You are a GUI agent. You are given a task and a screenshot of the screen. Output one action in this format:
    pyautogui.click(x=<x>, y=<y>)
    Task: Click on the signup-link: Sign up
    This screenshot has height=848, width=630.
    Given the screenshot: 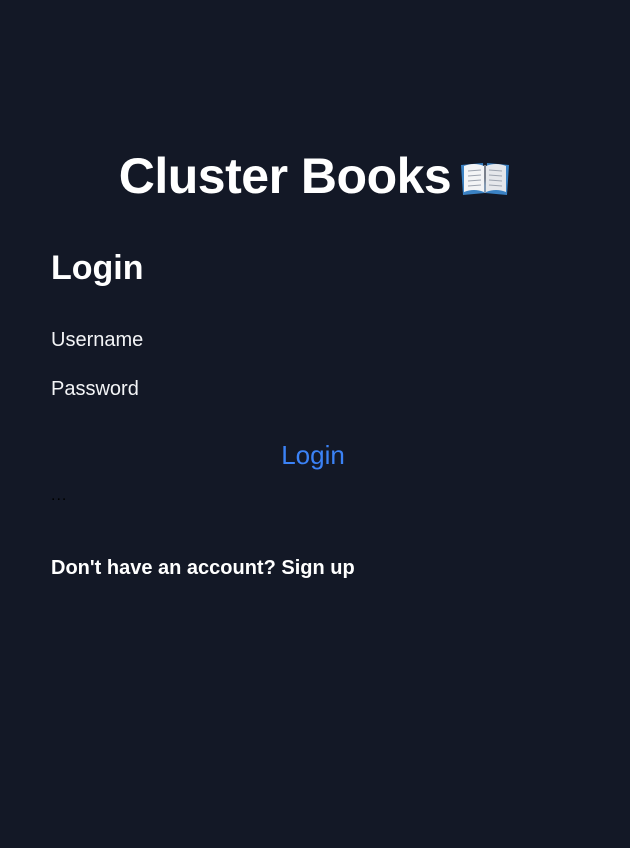 What is the action you would take?
    pyautogui.click(x=317, y=568)
    